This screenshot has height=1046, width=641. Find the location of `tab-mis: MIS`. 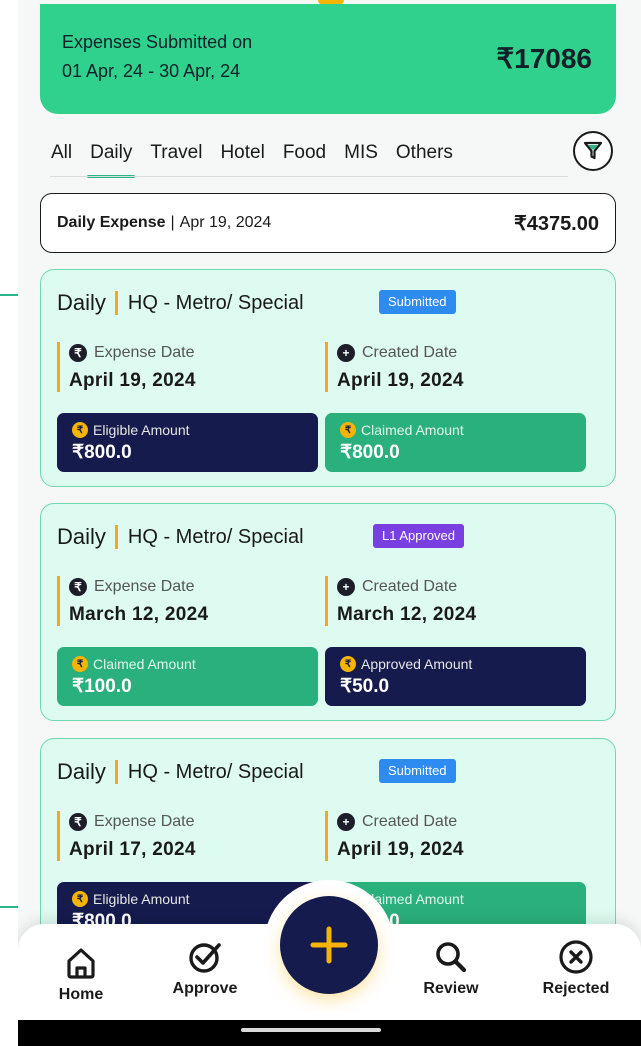

tab-mis: MIS is located at coordinates (361, 155).